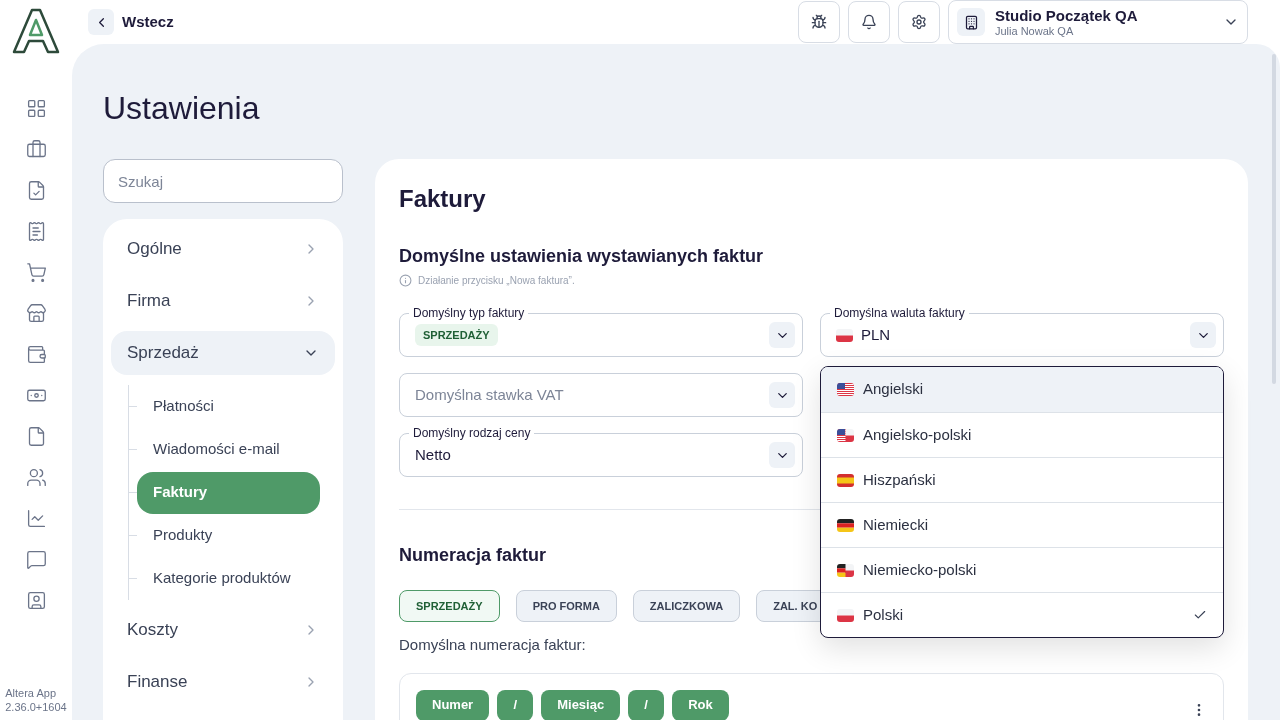  What do you see at coordinates (1022, 524) in the screenshot?
I see `language-option: Niemiecki` at bounding box center [1022, 524].